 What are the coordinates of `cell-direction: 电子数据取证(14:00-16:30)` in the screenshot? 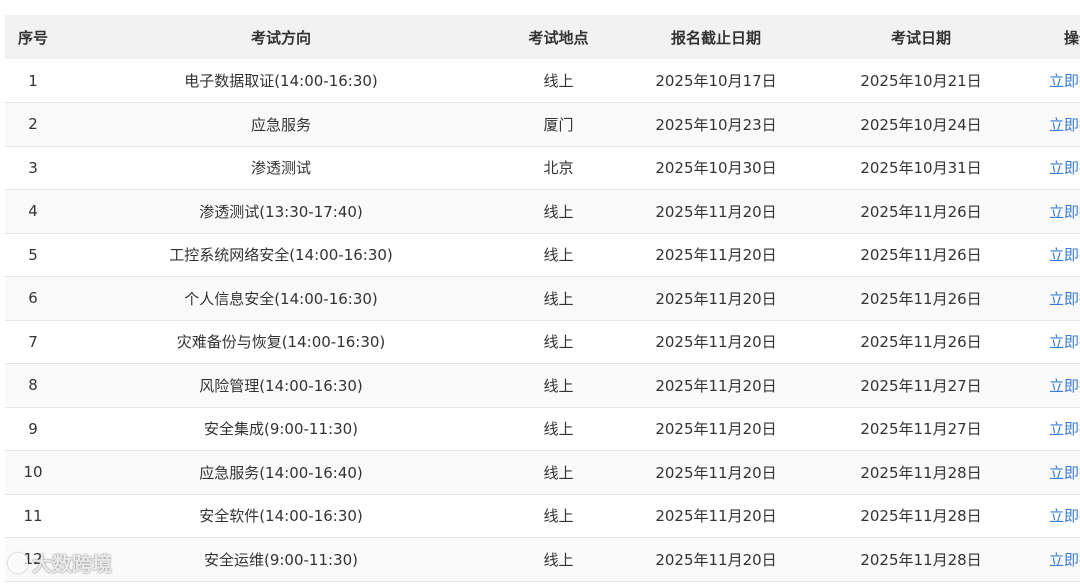 It's located at (281, 81).